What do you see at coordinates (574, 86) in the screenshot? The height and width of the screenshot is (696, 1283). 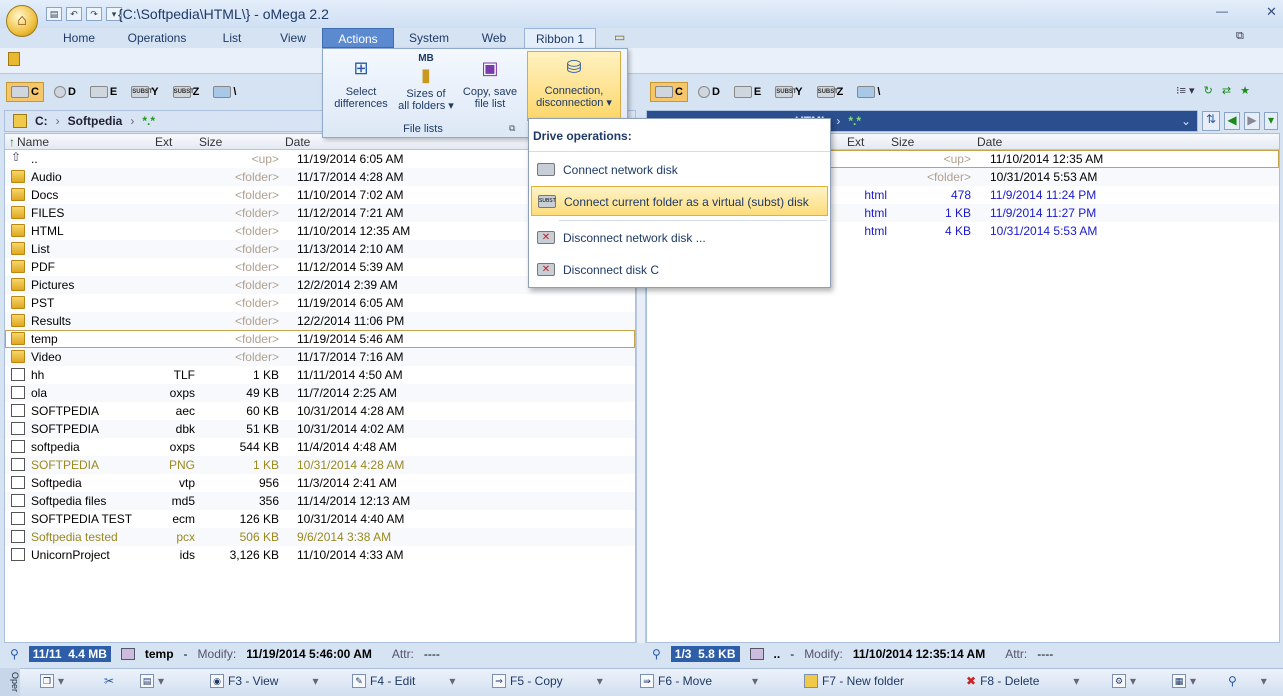 I see `connection-disconnection-button: ⛁ Connection, disconnection ▾` at bounding box center [574, 86].